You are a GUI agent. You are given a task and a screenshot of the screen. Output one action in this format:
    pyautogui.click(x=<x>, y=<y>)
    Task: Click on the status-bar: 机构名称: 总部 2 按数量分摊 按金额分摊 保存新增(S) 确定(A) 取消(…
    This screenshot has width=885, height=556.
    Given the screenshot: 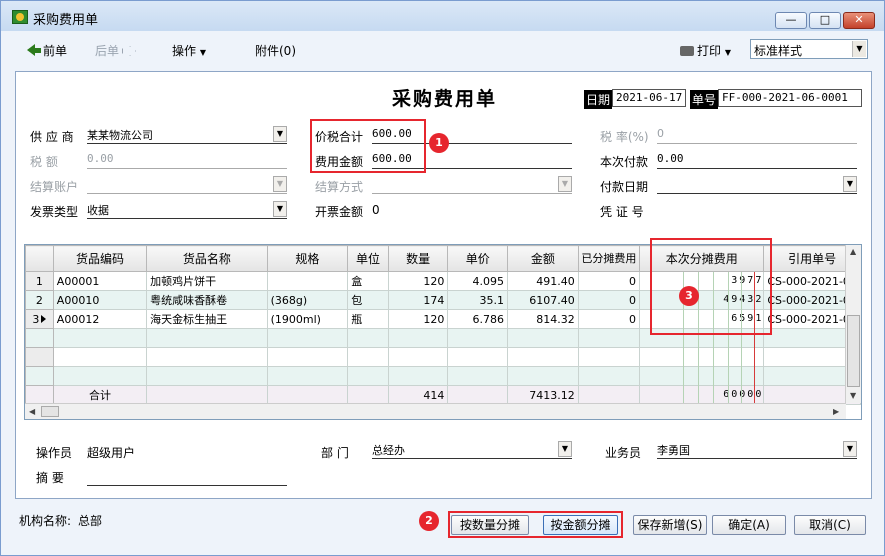 What is the action you would take?
    pyautogui.click(x=443, y=522)
    